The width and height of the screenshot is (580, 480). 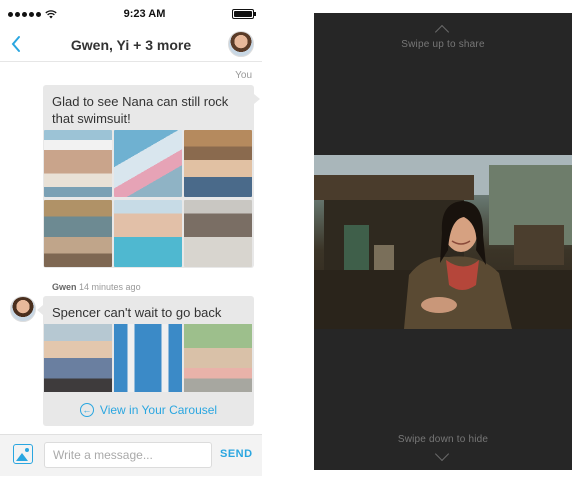 What do you see at coordinates (241, 44) in the screenshot?
I see `group-avatar` at bounding box center [241, 44].